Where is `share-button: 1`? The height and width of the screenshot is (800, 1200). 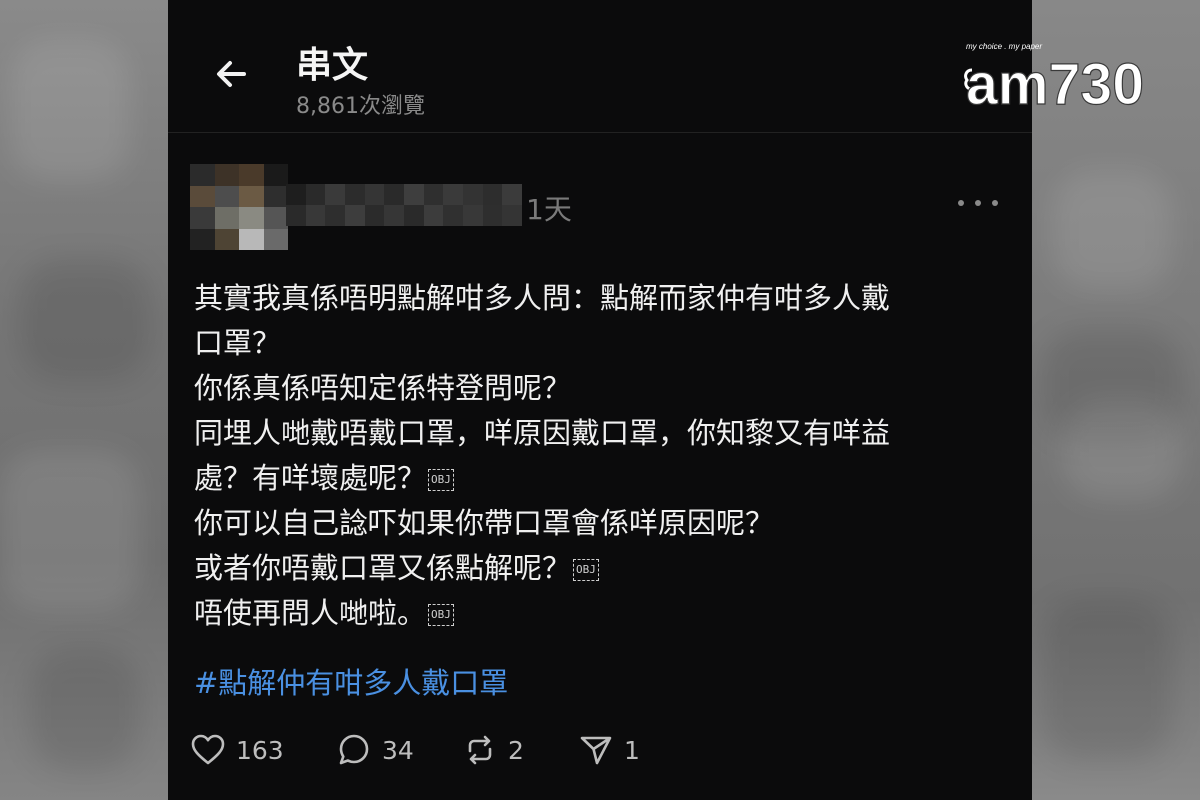 share-button: 1 is located at coordinates (609, 750).